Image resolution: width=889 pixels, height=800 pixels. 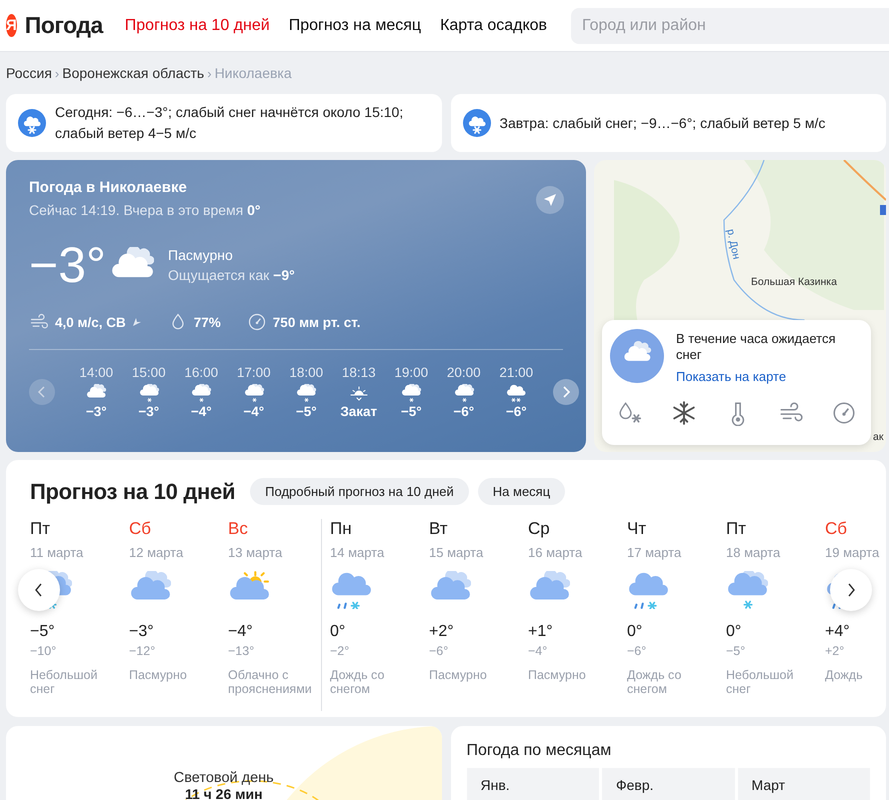 I want to click on condition-text: Облачно с прояснениями, so click(x=270, y=682).